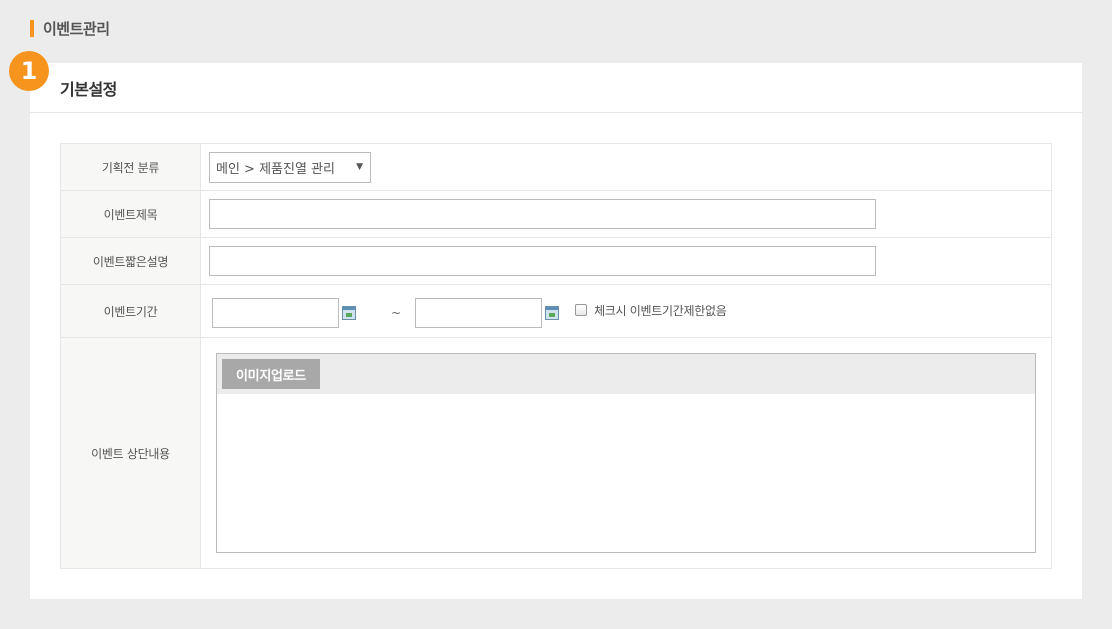 The width and height of the screenshot is (1112, 629). Describe the element at coordinates (88, 89) in the screenshot. I see `section-title: 기본설정` at that location.